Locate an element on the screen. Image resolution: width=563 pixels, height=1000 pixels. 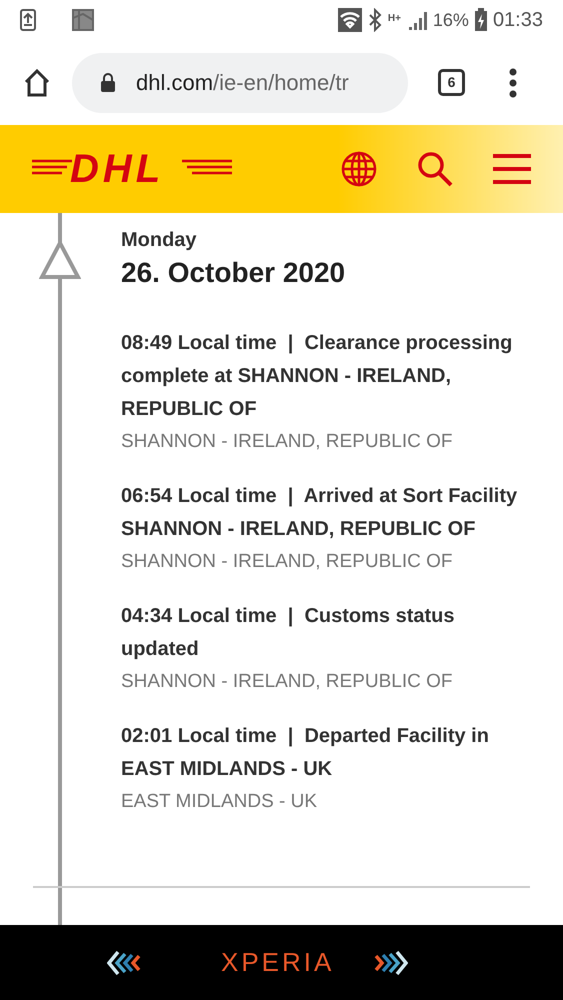
address-bar: dhl.com/ie-en/home/tr is located at coordinates (240, 82).